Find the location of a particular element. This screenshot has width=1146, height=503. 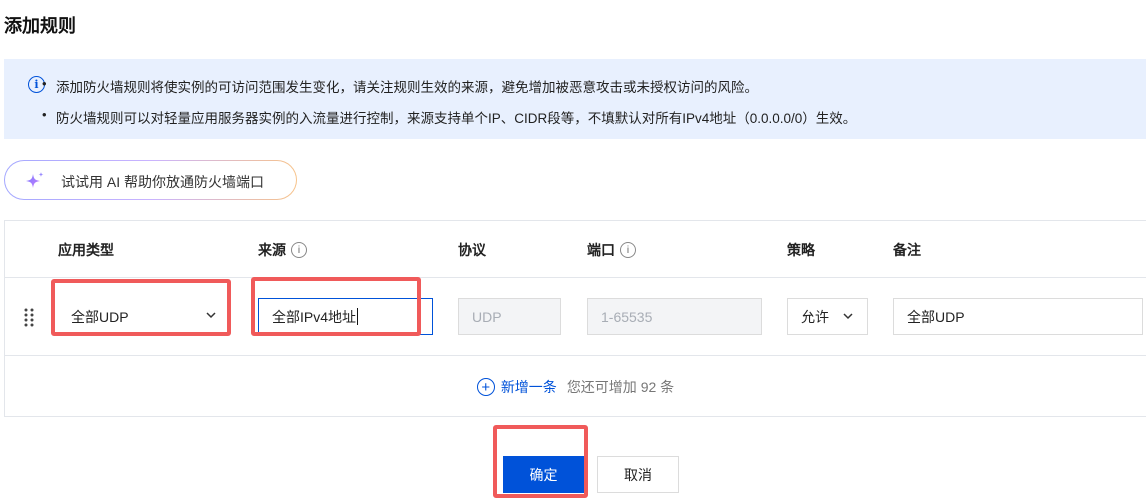

plus-circle-icon: + is located at coordinates (485, 387).